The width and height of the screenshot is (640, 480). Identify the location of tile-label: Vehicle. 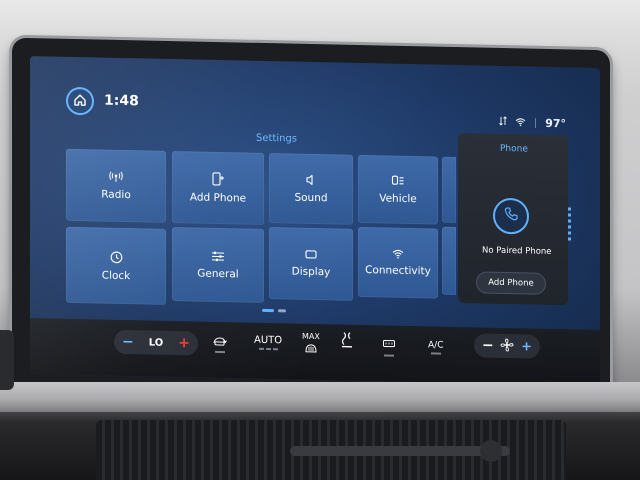
(398, 199).